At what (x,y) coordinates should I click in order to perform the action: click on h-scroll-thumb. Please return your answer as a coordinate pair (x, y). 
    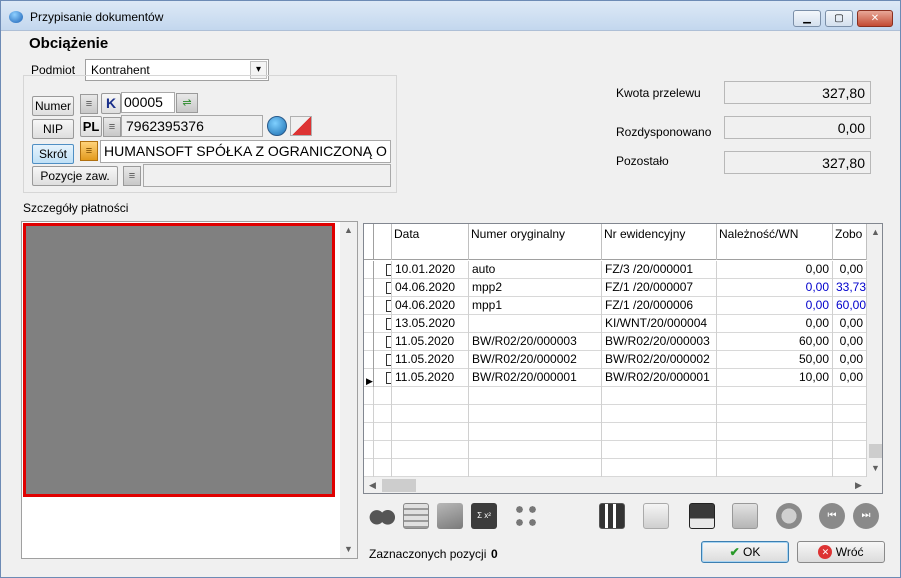
    Looking at the image, I should click on (399, 485).